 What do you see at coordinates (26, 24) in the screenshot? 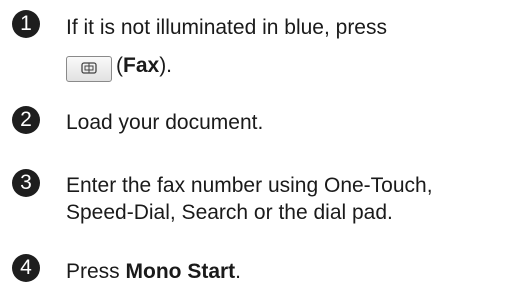
I see `step-number-badge: 1` at bounding box center [26, 24].